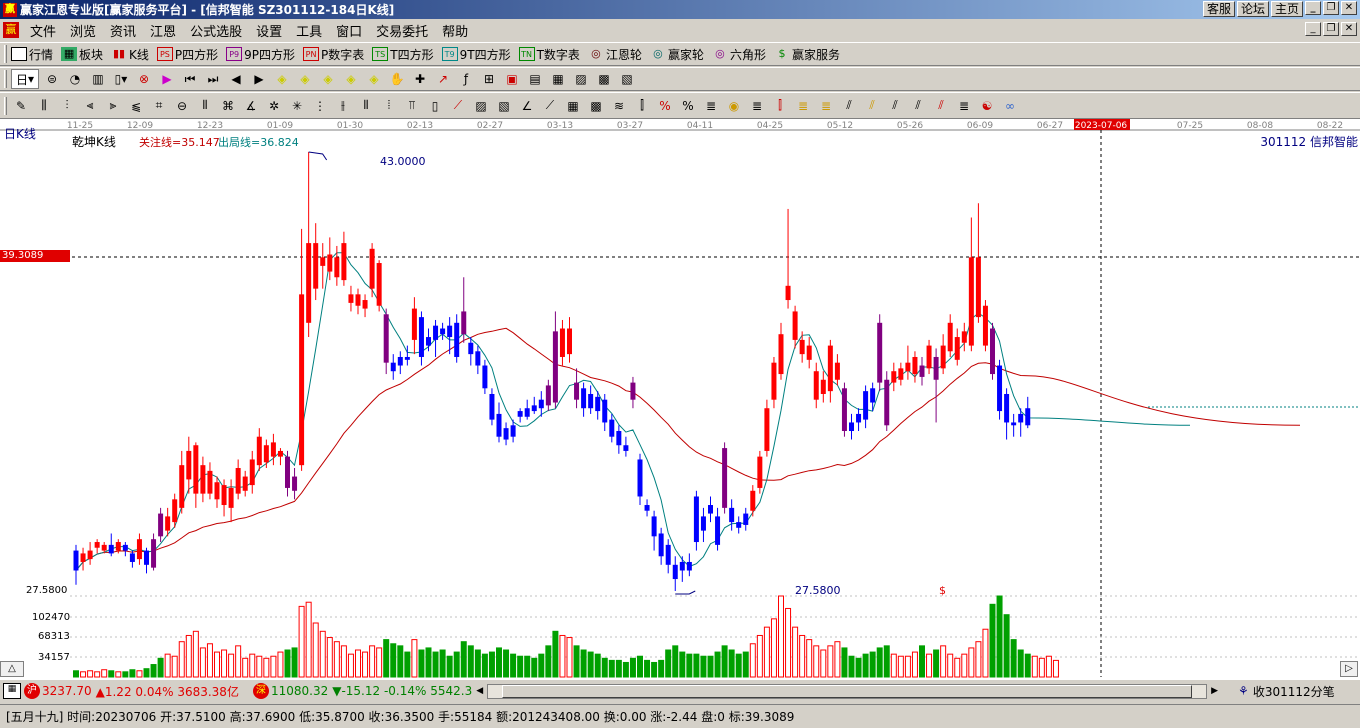  Describe the element at coordinates (144, 79) in the screenshot. I see `target-icon: ⊗` at that location.